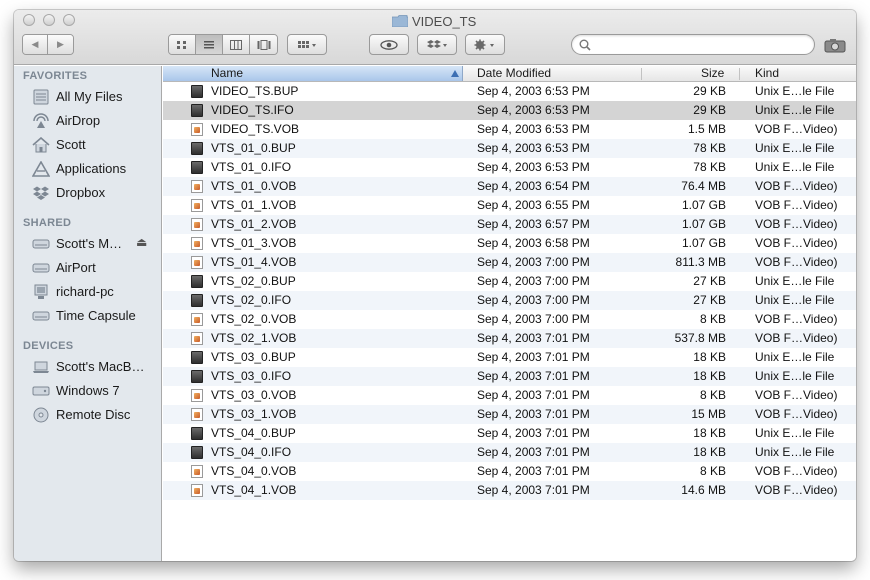 The image size is (870, 580). What do you see at coordinates (71, 144) in the screenshot?
I see `sidebar-item-label: Scott` at bounding box center [71, 144].